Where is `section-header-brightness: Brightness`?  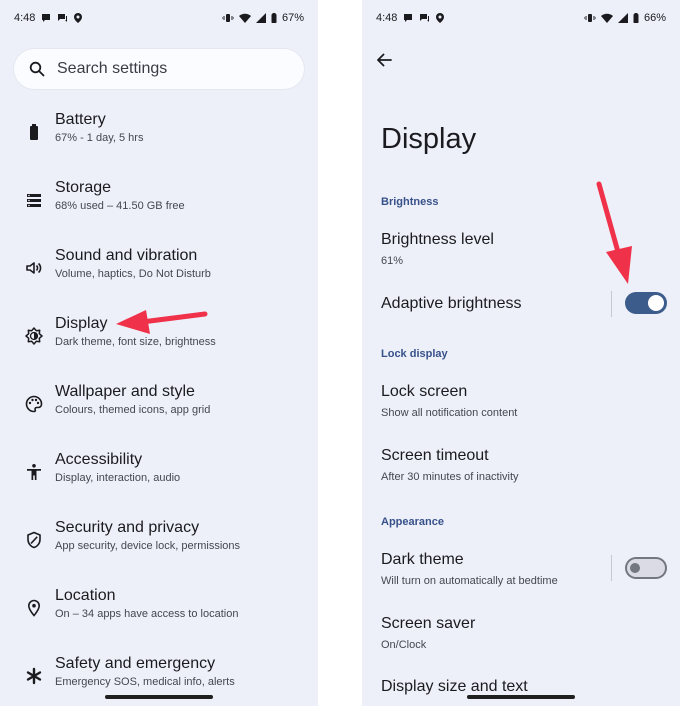 section-header-brightness: Brightness is located at coordinates (410, 202).